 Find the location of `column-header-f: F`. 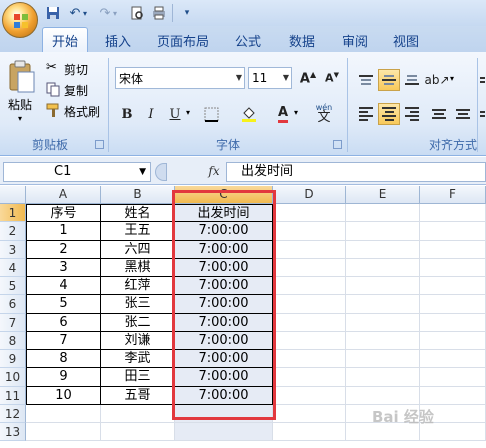

column-header-f: F is located at coordinates (453, 195).